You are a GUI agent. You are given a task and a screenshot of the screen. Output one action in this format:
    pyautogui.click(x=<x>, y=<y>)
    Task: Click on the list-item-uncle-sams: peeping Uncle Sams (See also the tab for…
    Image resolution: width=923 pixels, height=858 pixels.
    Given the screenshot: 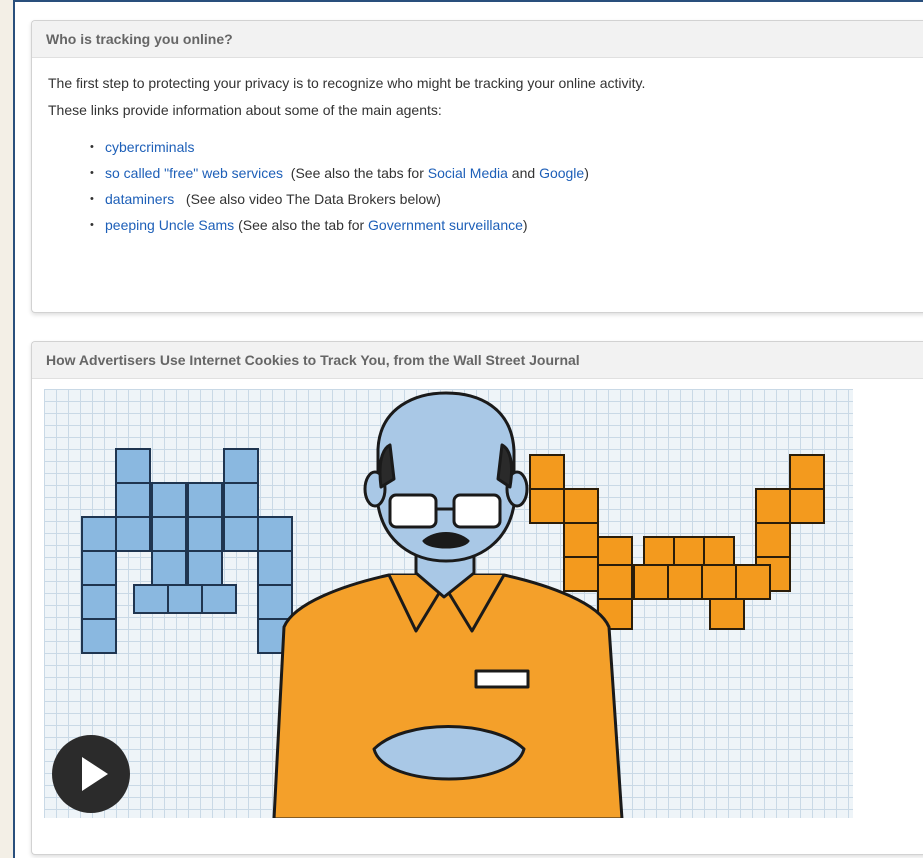 What is the action you would take?
    pyautogui.click(x=506, y=225)
    